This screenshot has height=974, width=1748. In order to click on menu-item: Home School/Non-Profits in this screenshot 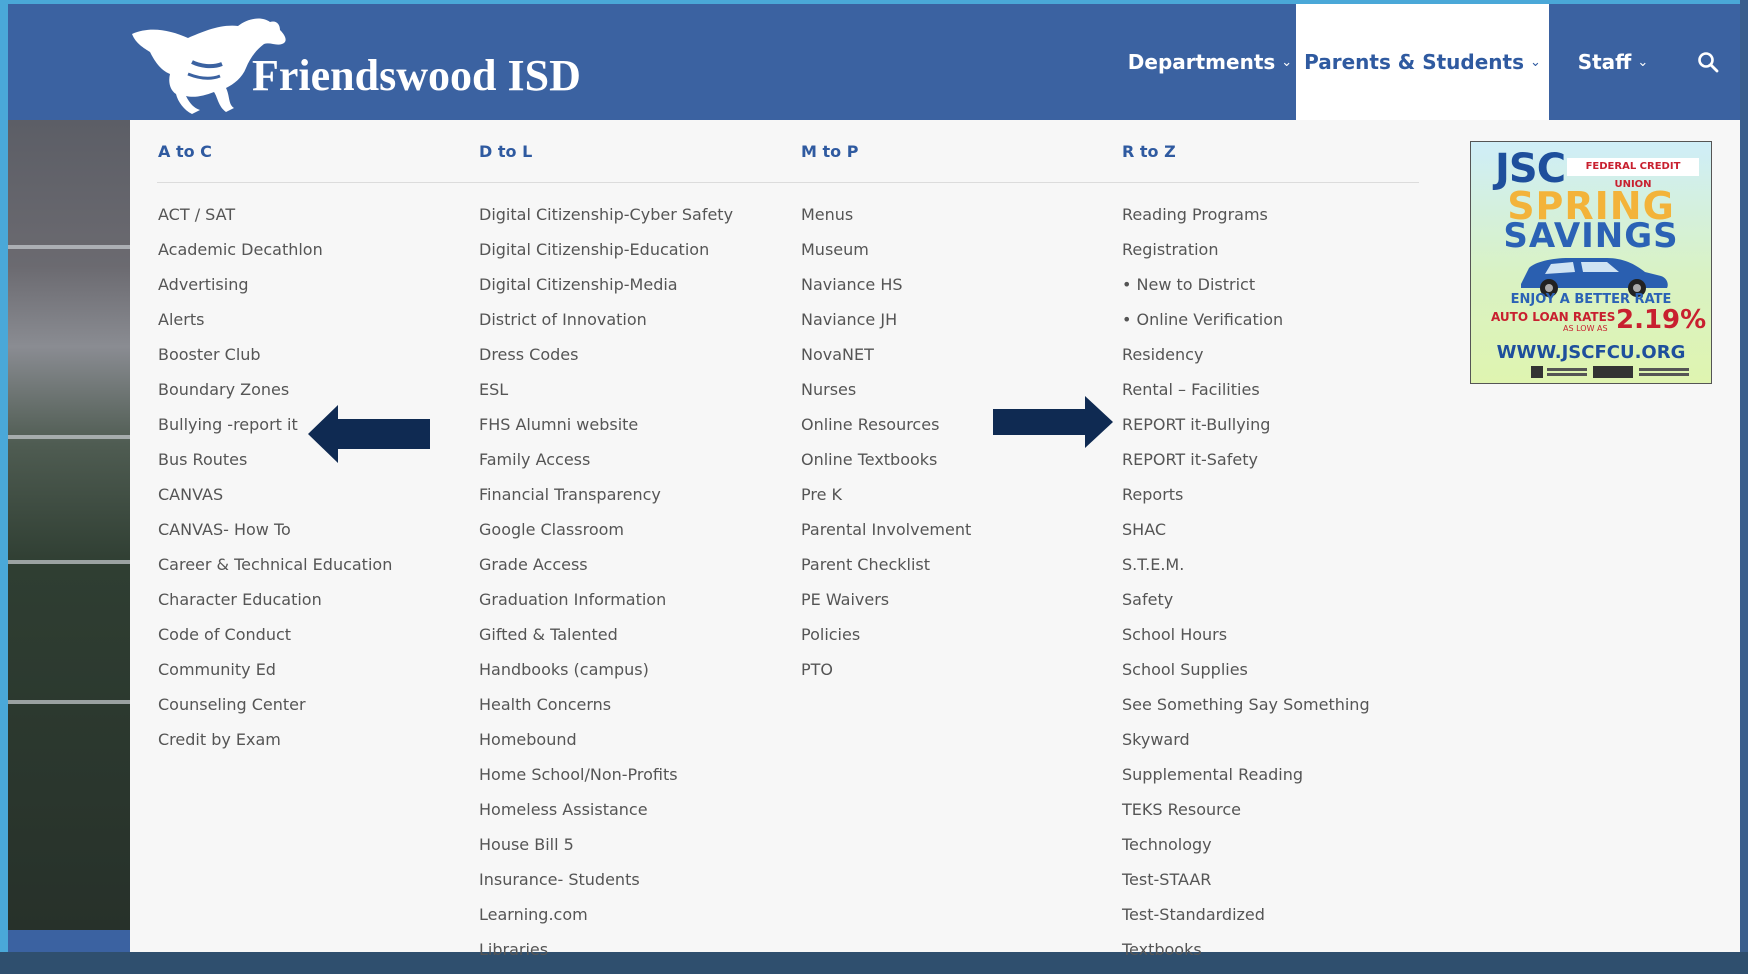, I will do `click(606, 781)`.